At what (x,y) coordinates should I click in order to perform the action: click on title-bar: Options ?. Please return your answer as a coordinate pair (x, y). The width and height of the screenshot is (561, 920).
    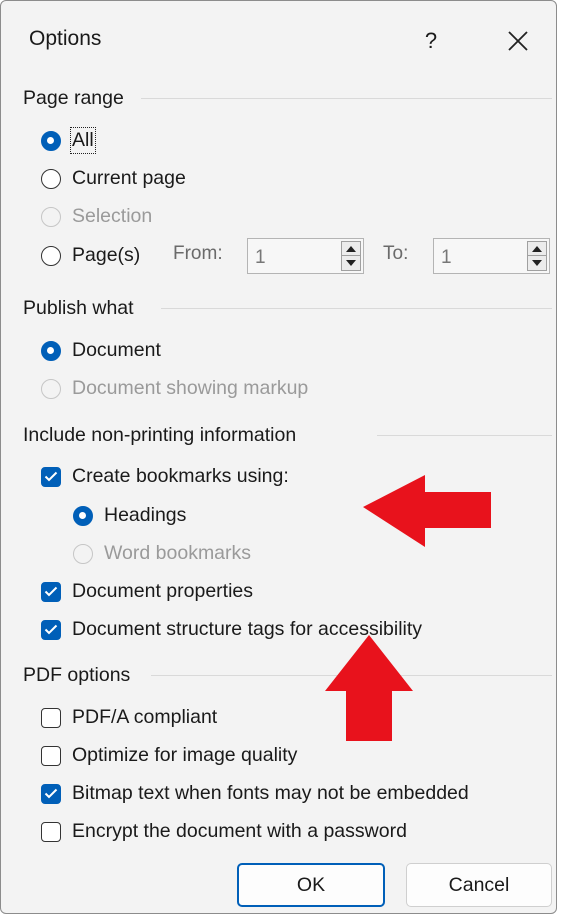
    Looking at the image, I should click on (278, 40).